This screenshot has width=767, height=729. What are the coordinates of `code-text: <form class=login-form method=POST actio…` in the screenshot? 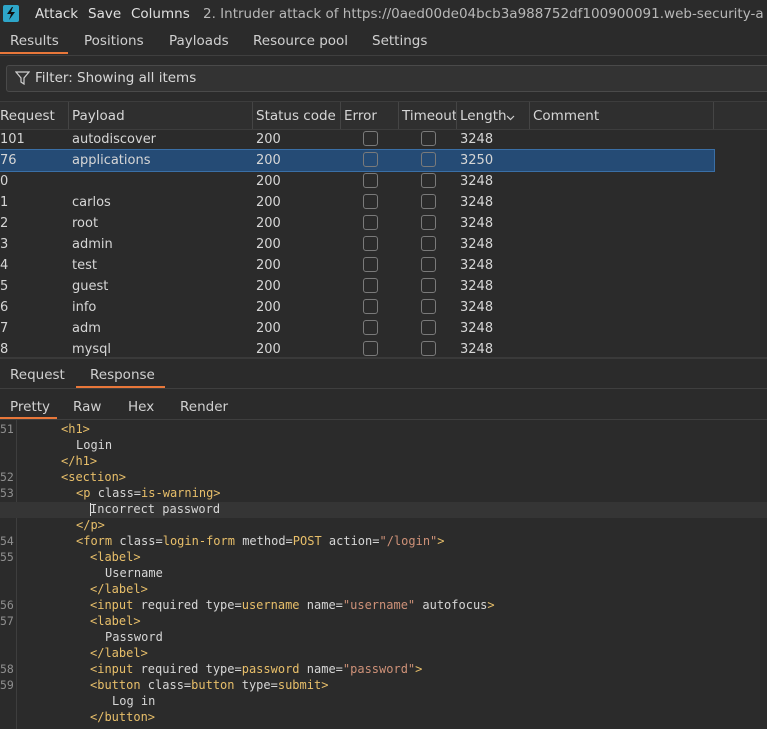 It's located at (260, 541).